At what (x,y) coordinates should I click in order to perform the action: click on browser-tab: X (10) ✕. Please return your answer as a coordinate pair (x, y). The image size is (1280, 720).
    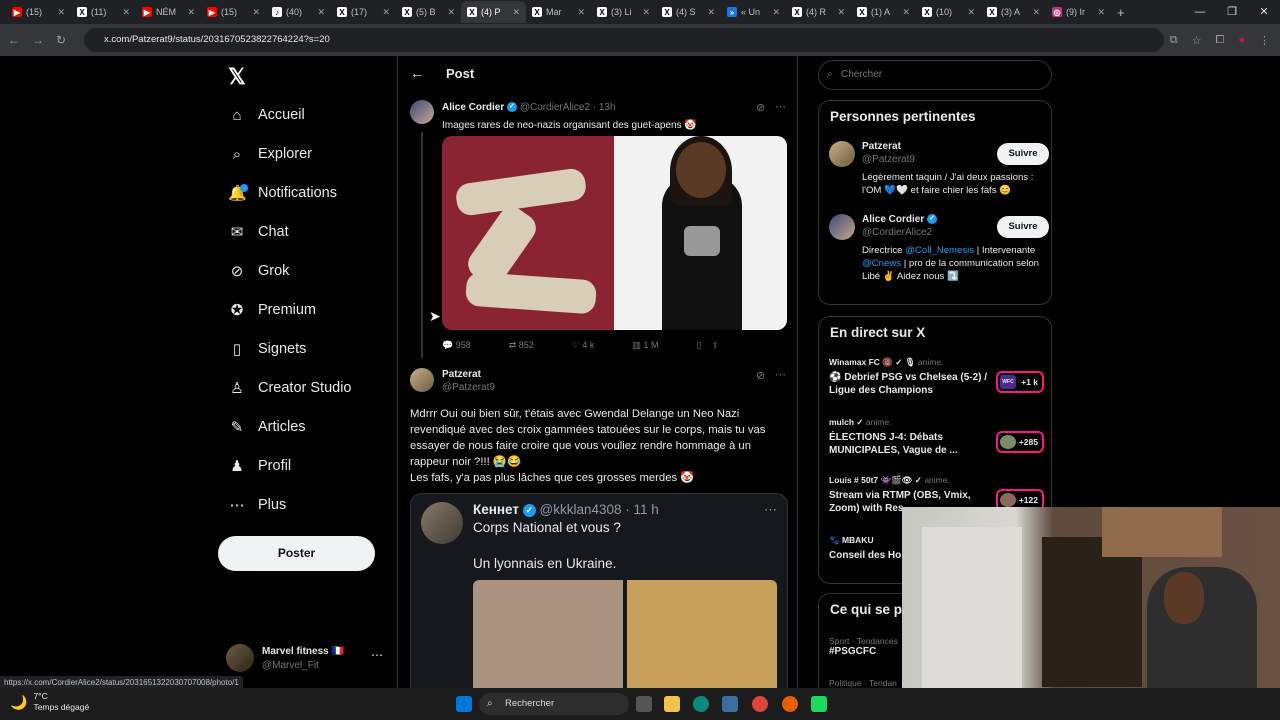
    Looking at the image, I should click on (948, 12).